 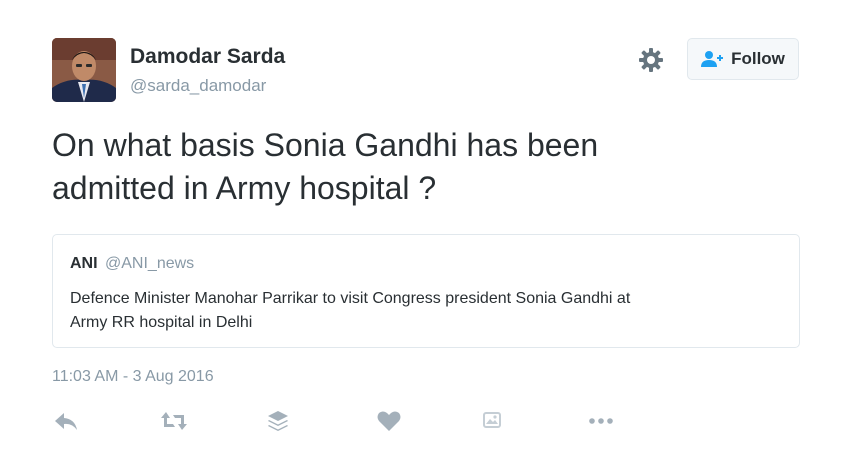 What do you see at coordinates (651, 60) in the screenshot?
I see `gear-icon` at bounding box center [651, 60].